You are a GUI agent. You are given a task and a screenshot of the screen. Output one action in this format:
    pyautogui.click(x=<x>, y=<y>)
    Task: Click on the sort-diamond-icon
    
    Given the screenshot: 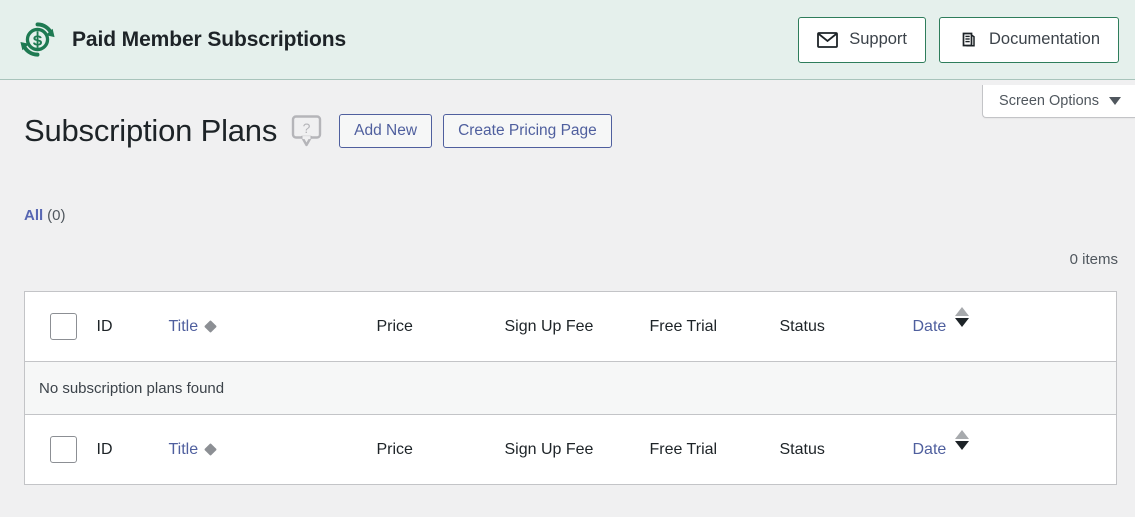 What is the action you would take?
    pyautogui.click(x=211, y=326)
    